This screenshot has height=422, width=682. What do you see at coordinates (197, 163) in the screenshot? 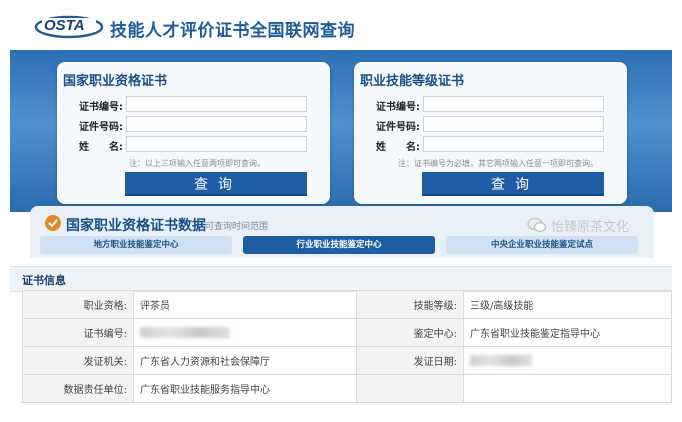
I see `panel-note: 注：以上三项输入任意两项即可查询。` at bounding box center [197, 163].